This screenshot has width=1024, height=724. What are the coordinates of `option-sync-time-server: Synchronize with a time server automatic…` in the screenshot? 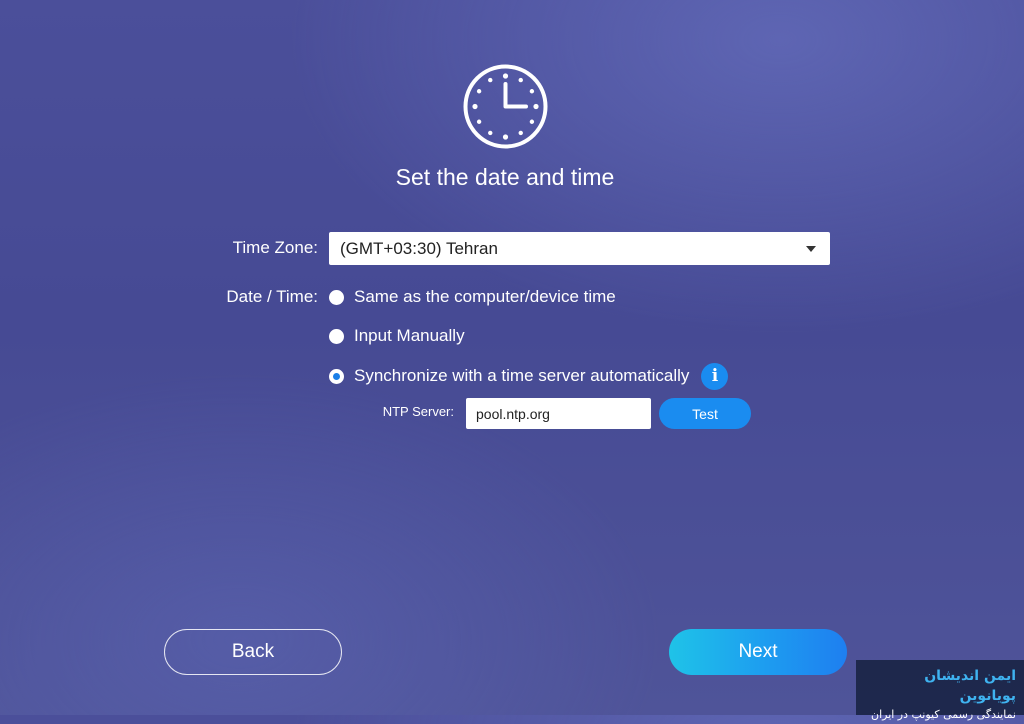 It's located at (529, 376).